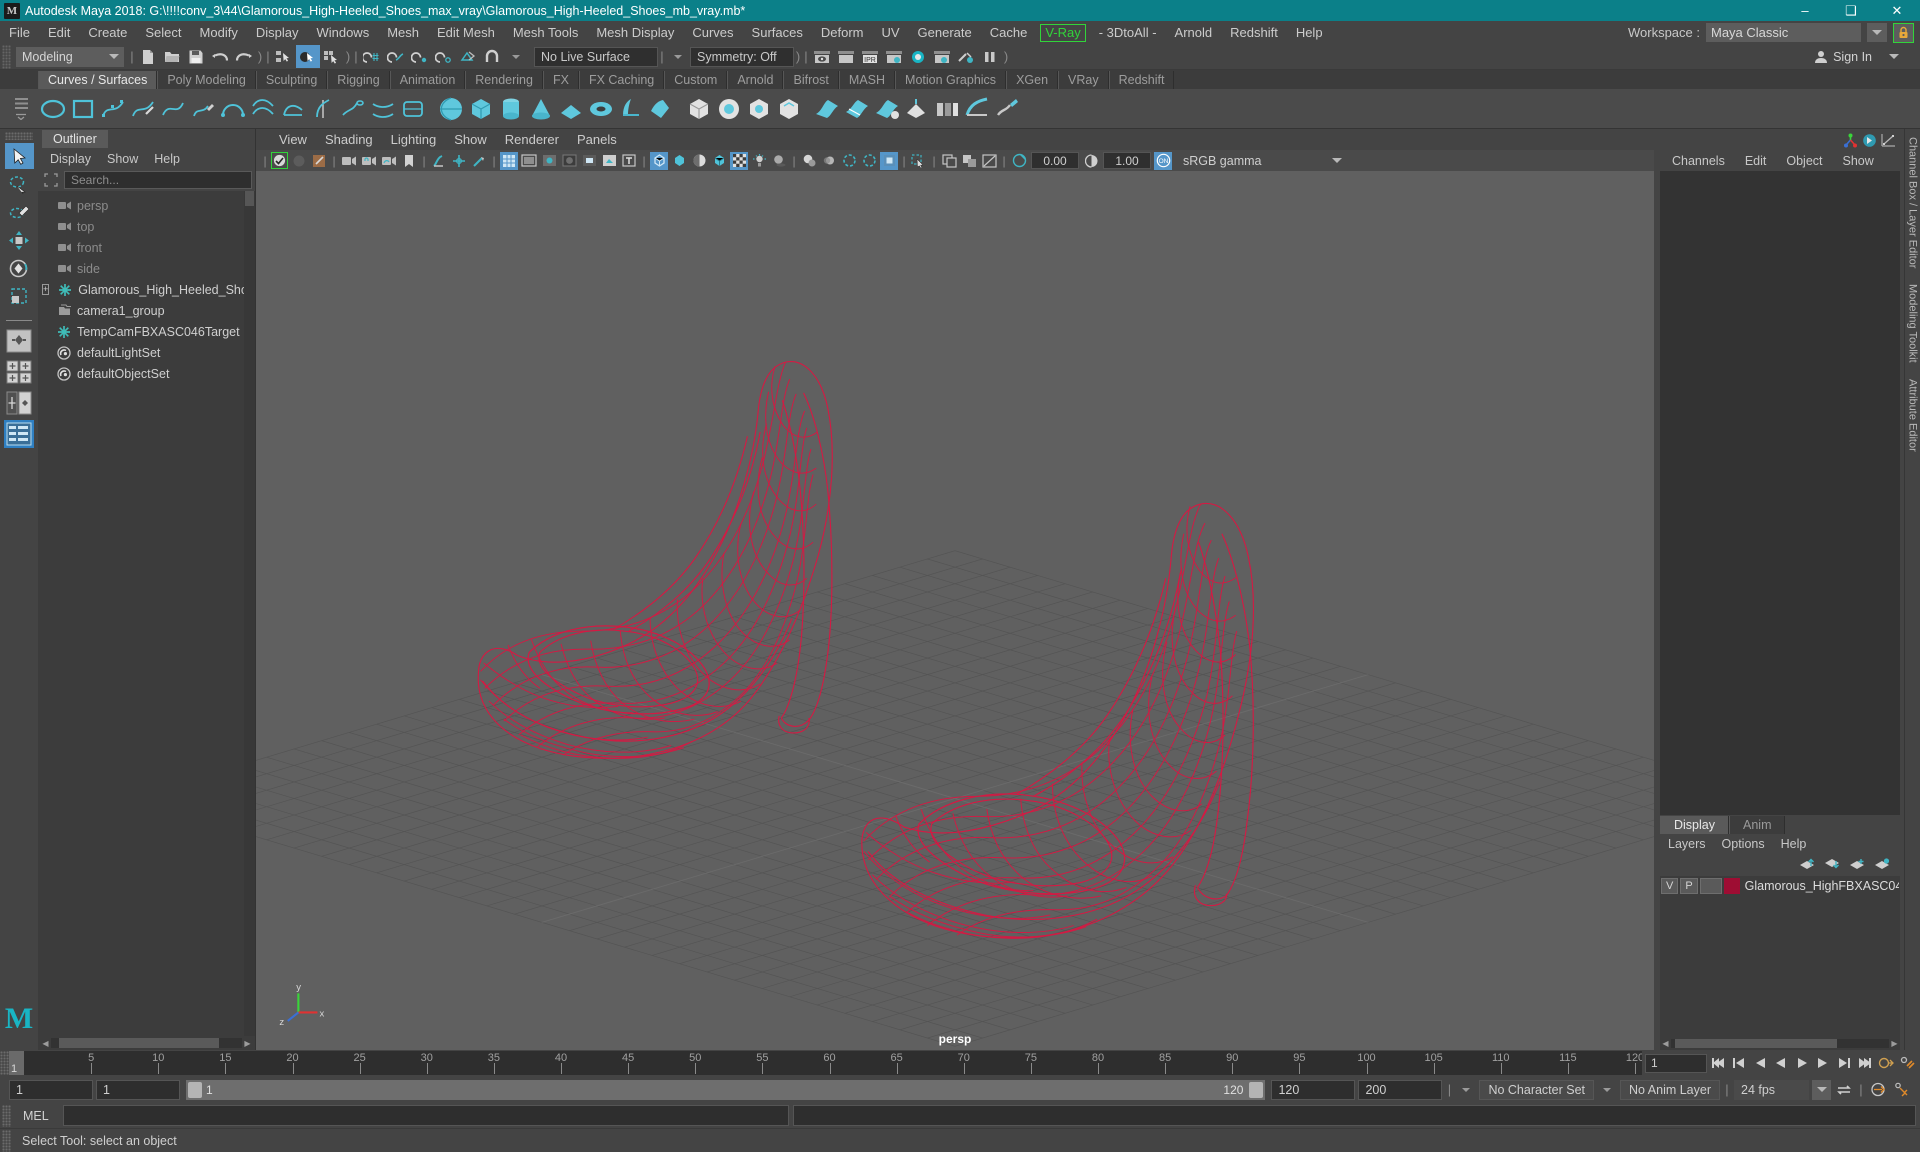 The height and width of the screenshot is (1152, 1920). Describe the element at coordinates (19, 296) in the screenshot. I see `scale-tool-icon` at that location.